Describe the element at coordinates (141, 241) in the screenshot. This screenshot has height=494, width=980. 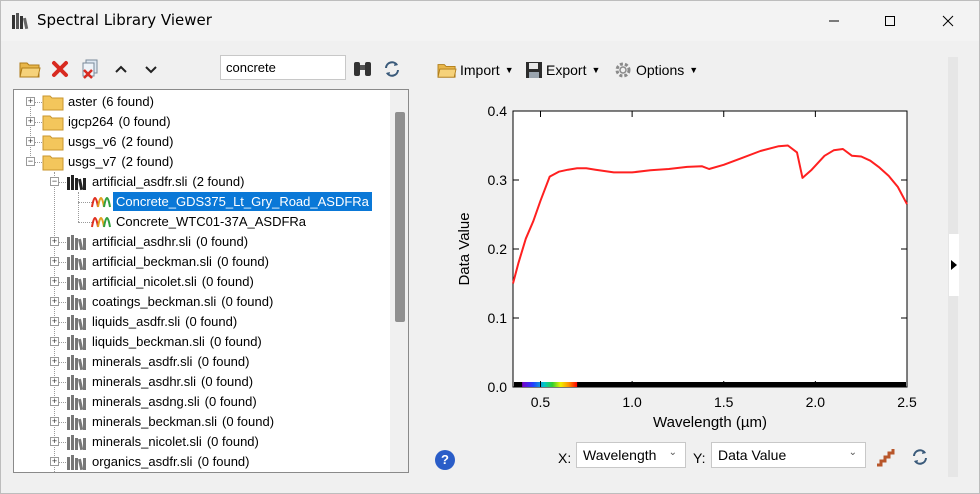
I see `tree-item-name: artificial_asdhr.sli` at that location.